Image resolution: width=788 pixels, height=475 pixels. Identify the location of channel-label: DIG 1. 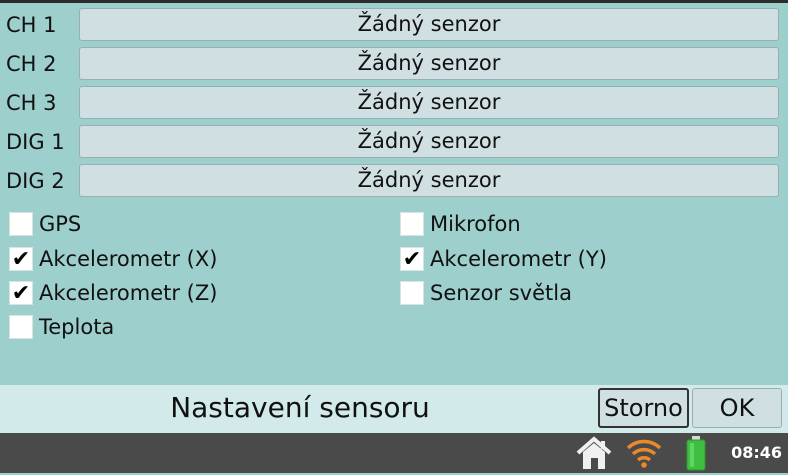
(35, 142).